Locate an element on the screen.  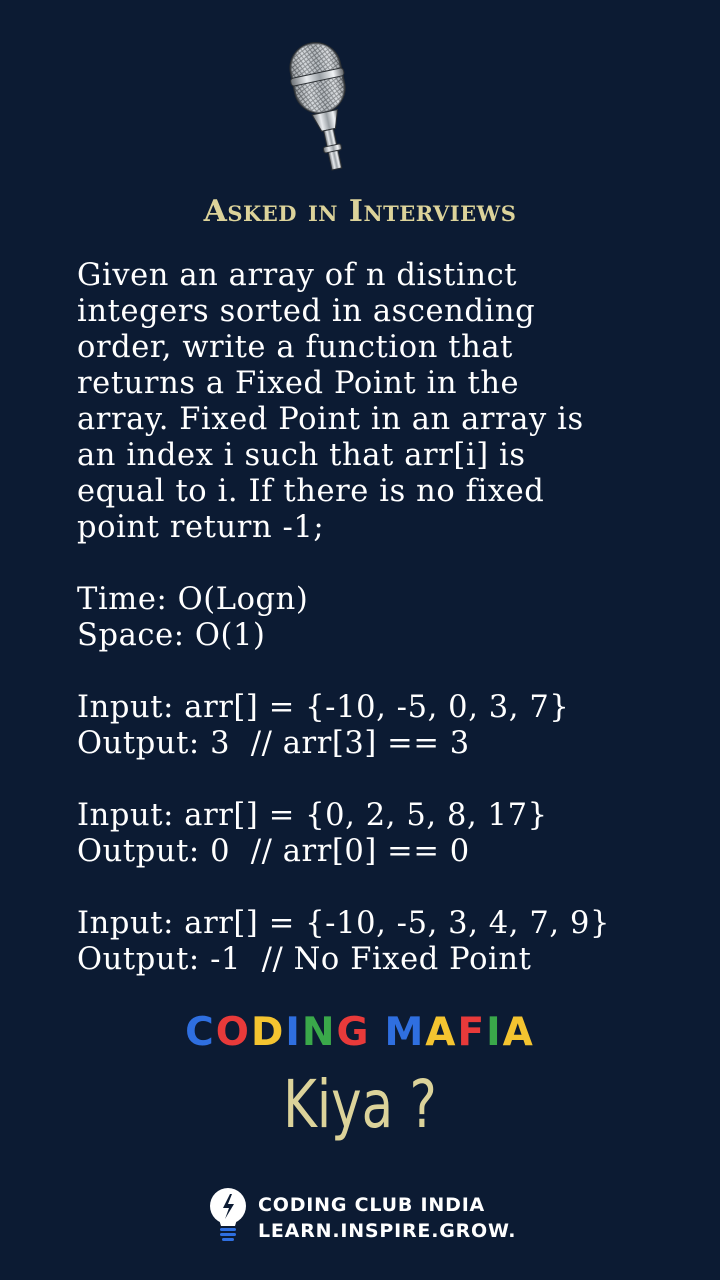
footer-logo: CODING CLUB INDIA LEARN.INSPIRE.GROW. is located at coordinates (366, 1216).